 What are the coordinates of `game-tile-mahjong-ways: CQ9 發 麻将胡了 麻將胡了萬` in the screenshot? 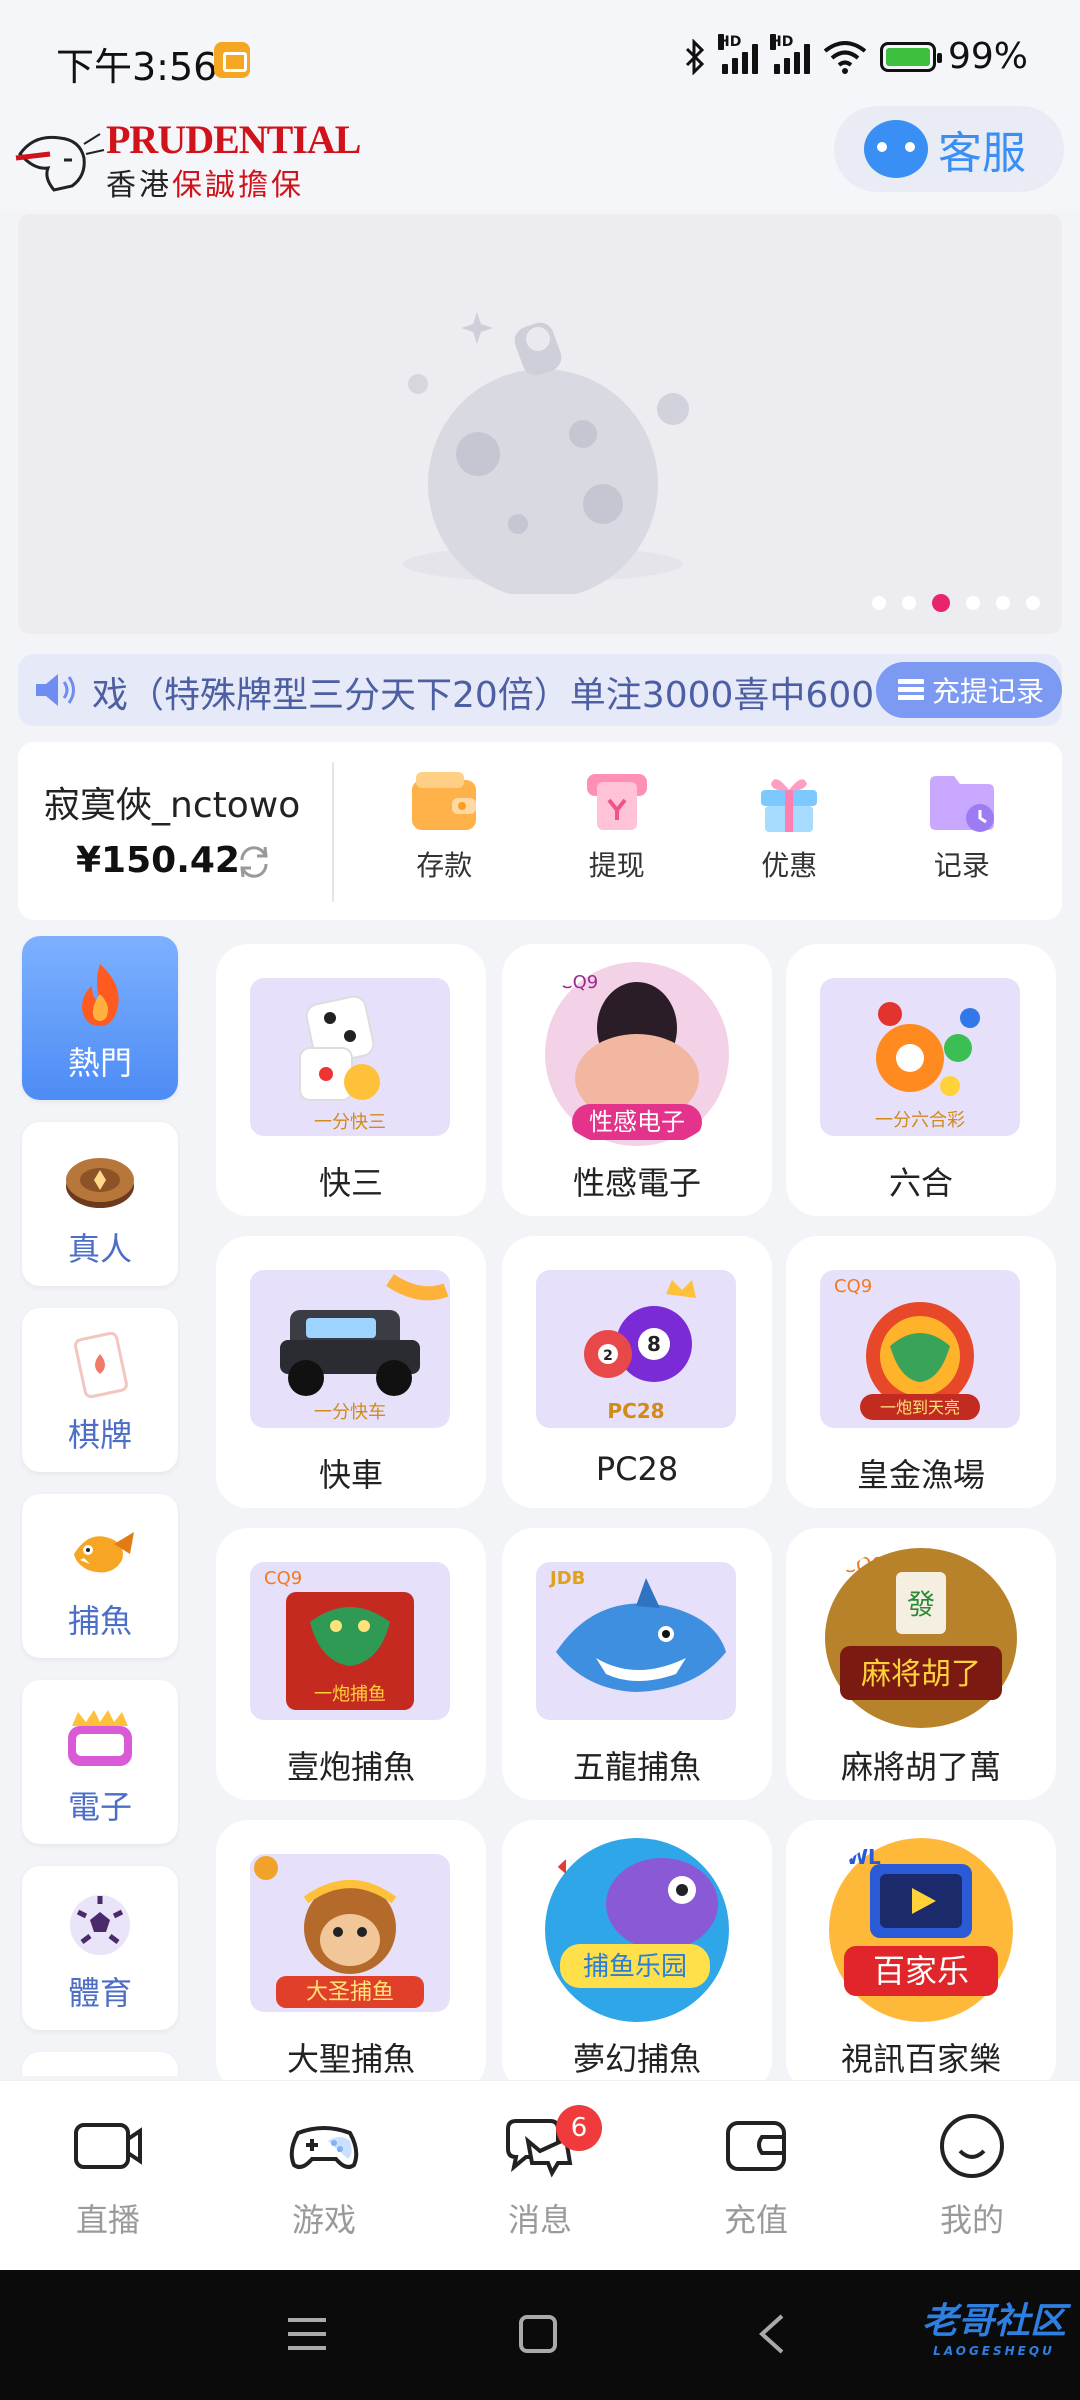 It's located at (921, 1664).